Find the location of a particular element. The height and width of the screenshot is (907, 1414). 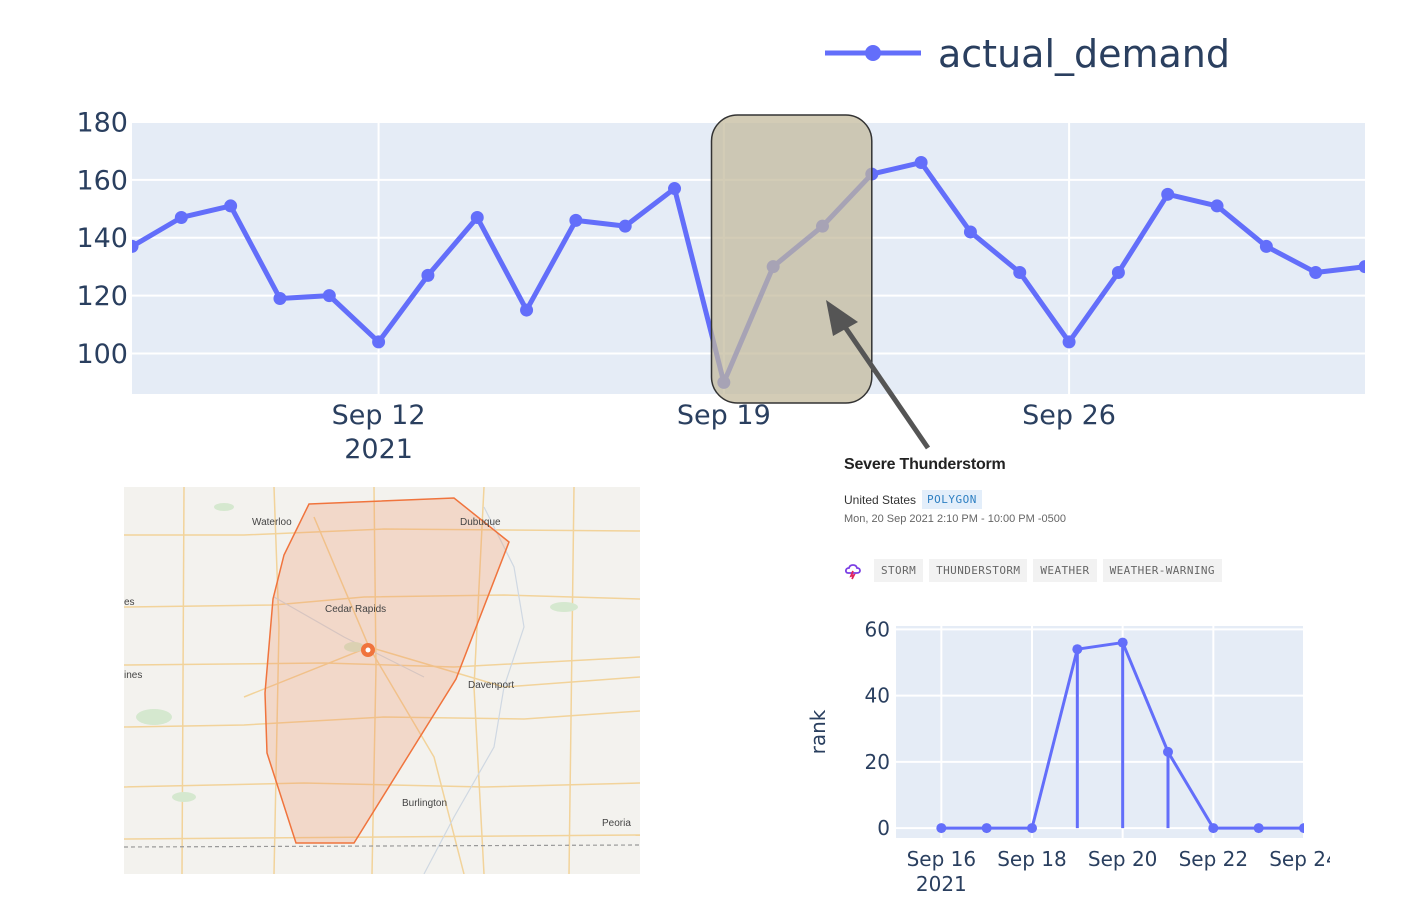

y-tick-label: 40 is located at coordinates (877, 696).